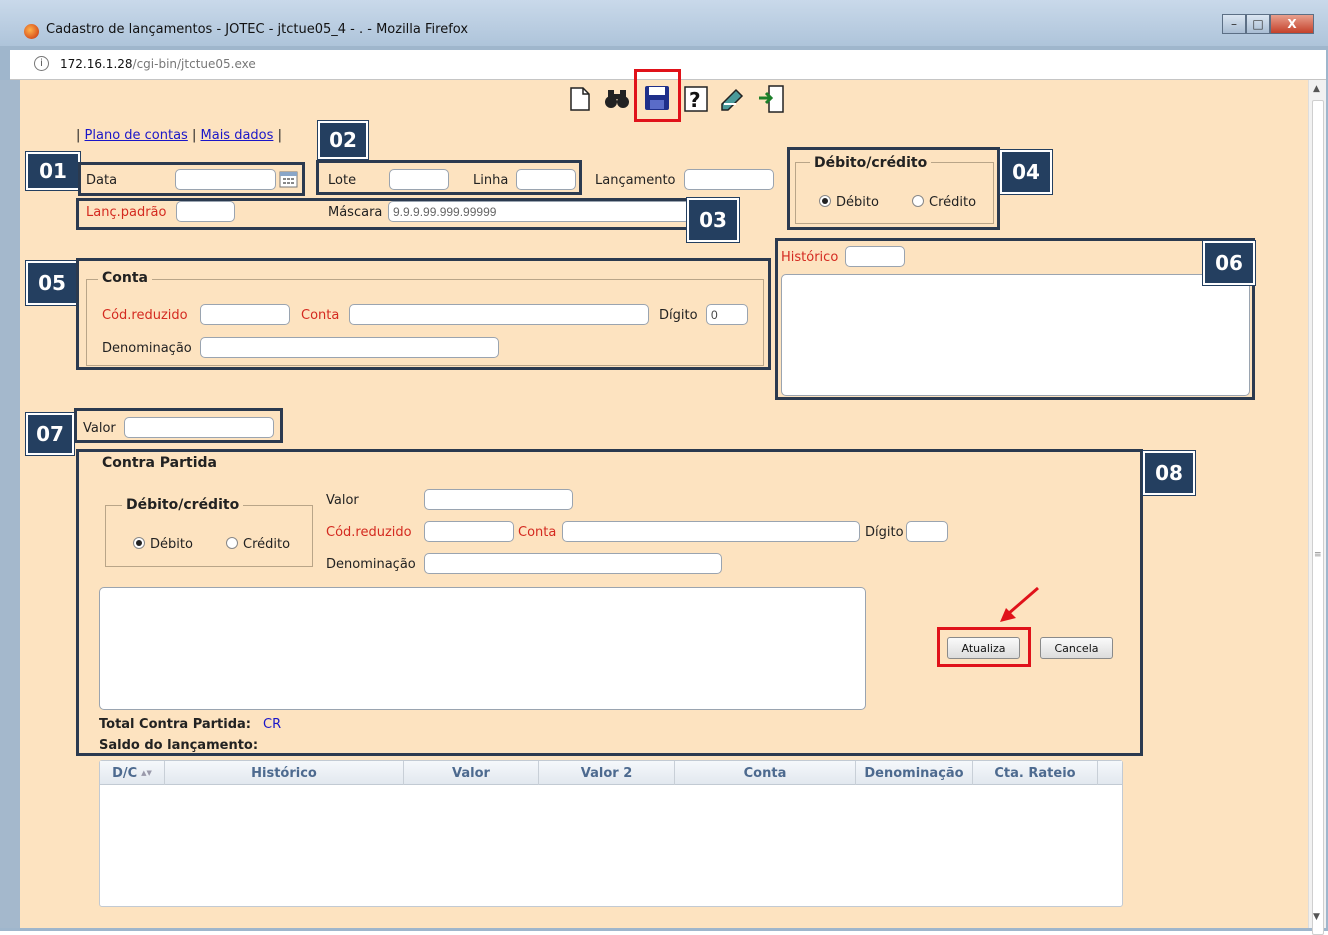 Image resolution: width=1328 pixels, height=935 pixels. Describe the element at coordinates (765, 773) in the screenshot. I see `col-conta: Conta` at that location.